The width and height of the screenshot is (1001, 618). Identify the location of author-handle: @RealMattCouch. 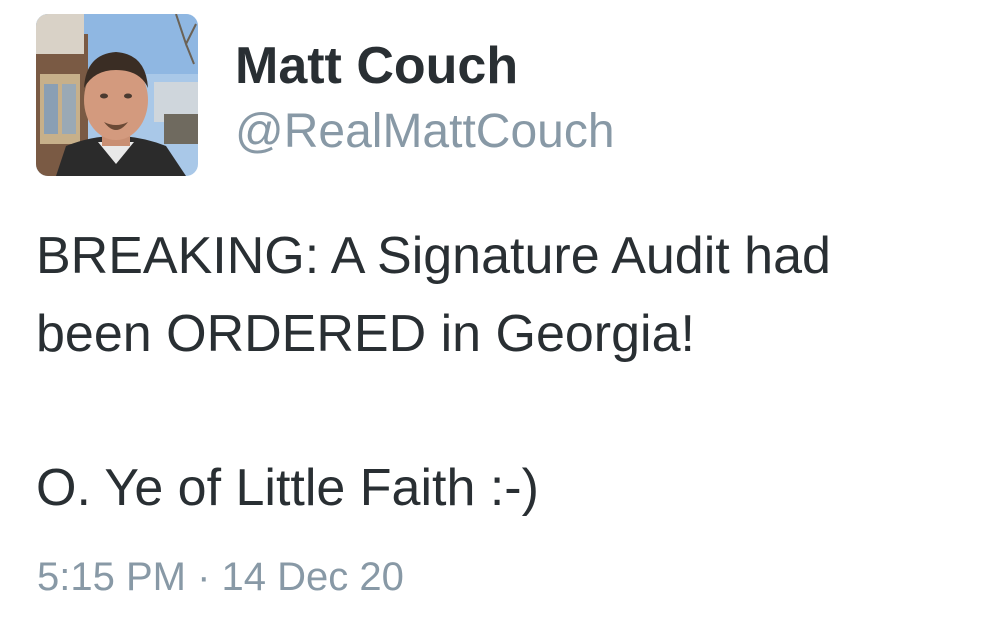
(425, 132).